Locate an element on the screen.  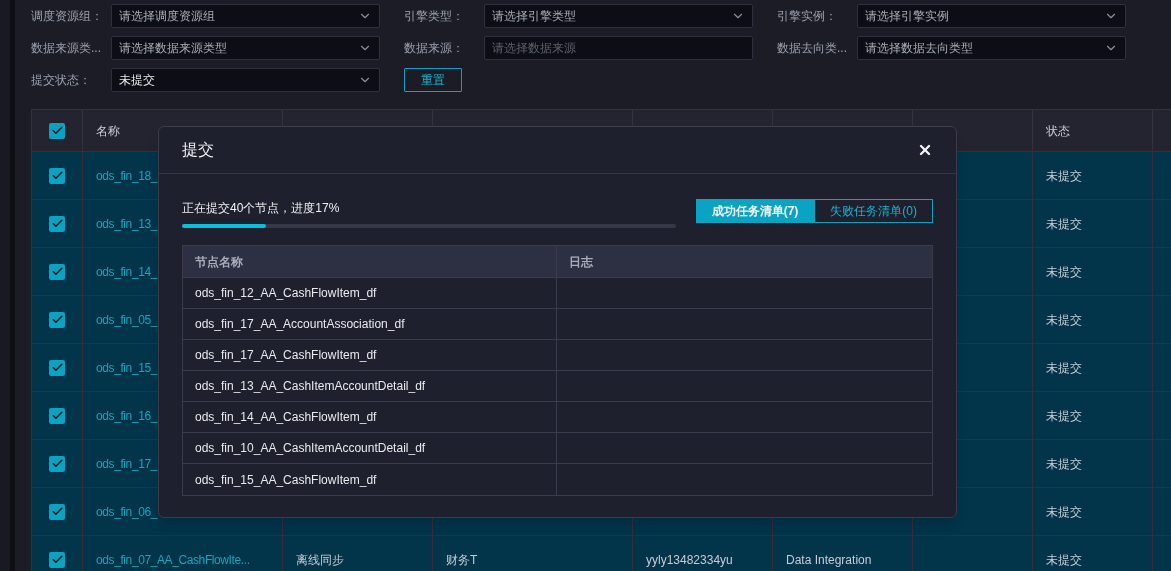
filter-label: 调度资源组： is located at coordinates (67, 16).